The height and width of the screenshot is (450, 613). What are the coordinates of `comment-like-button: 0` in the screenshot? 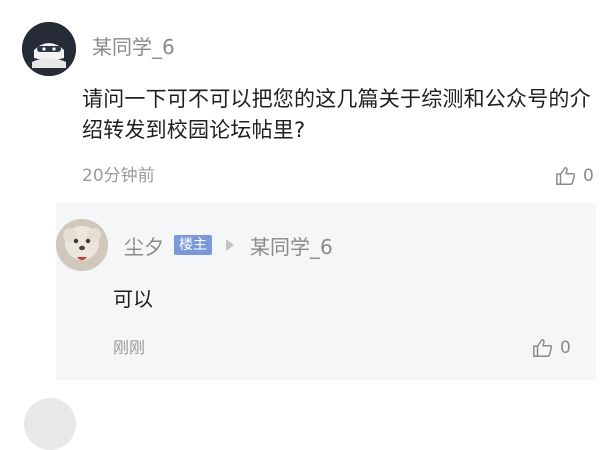 It's located at (574, 176).